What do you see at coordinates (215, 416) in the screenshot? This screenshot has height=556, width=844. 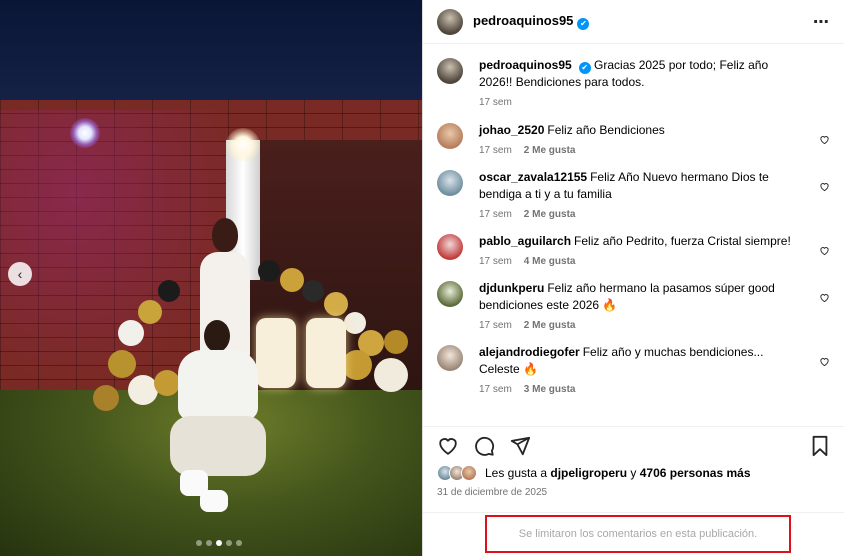 I see `man-figure` at bounding box center [215, 416].